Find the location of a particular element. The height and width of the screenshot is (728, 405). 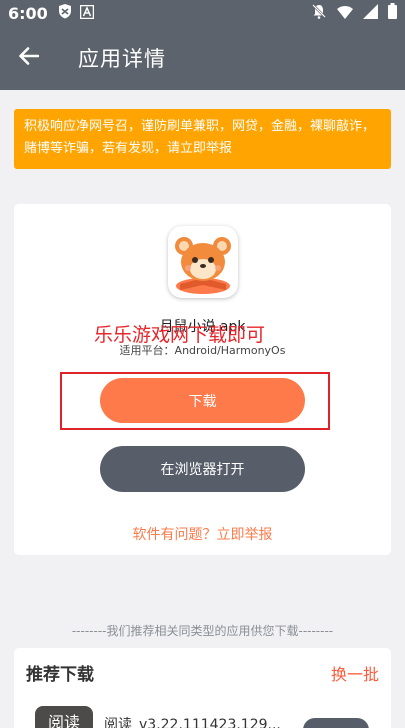

open-in-browser-button: 在浏览器打开 is located at coordinates (202, 469).